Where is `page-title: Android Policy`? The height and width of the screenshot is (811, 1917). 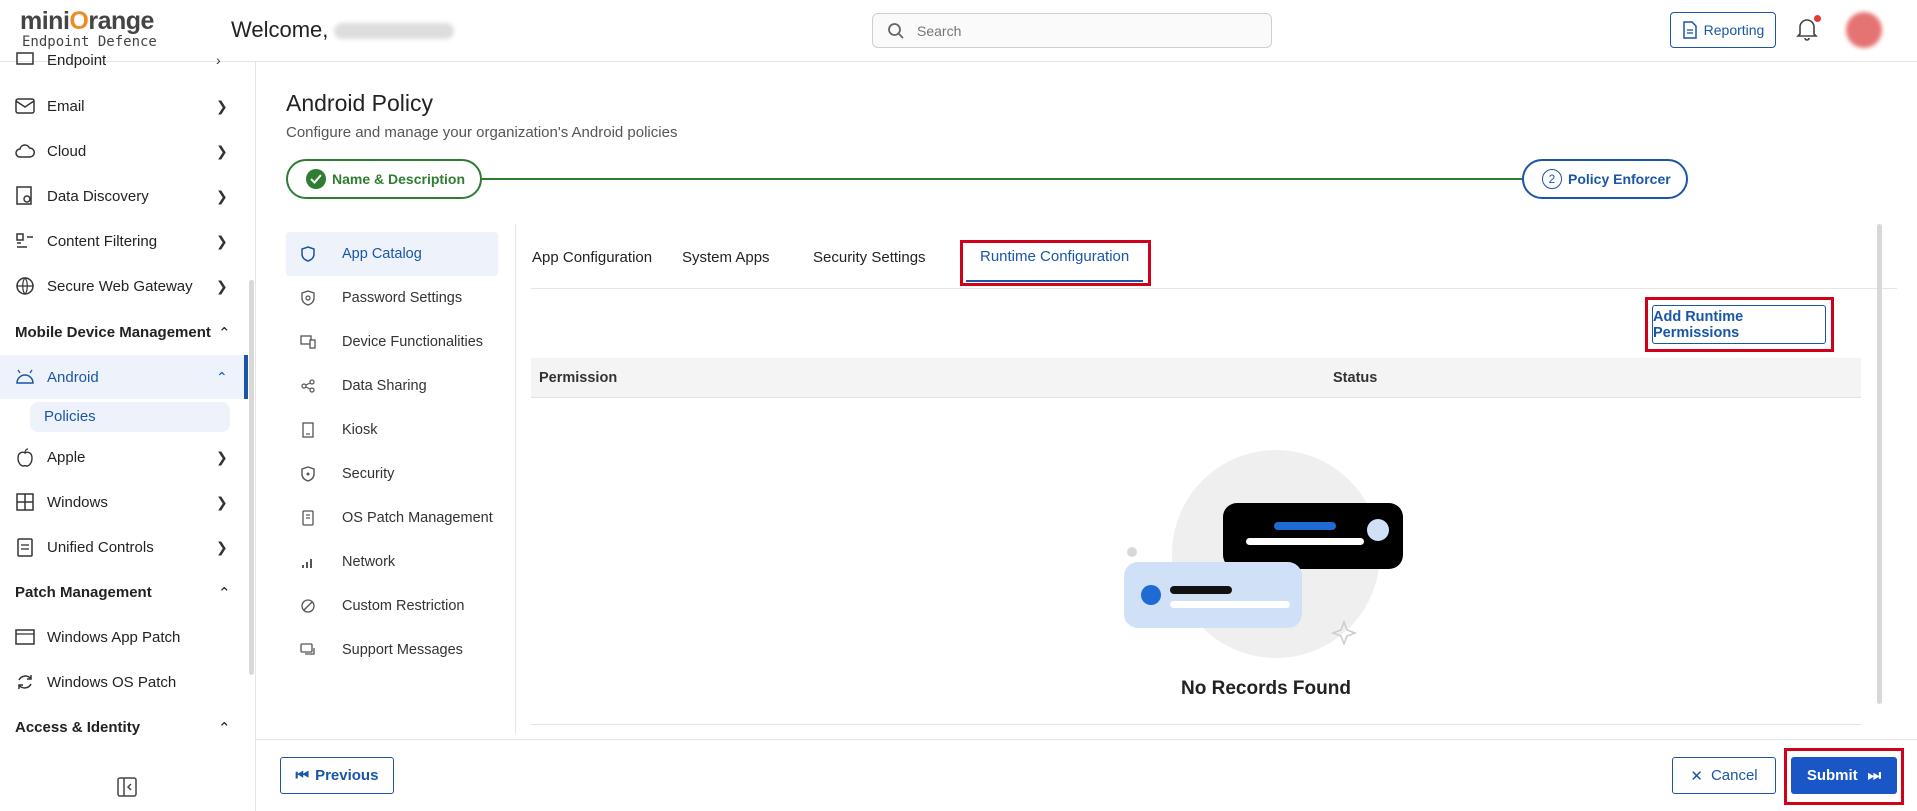 page-title: Android Policy is located at coordinates (360, 103).